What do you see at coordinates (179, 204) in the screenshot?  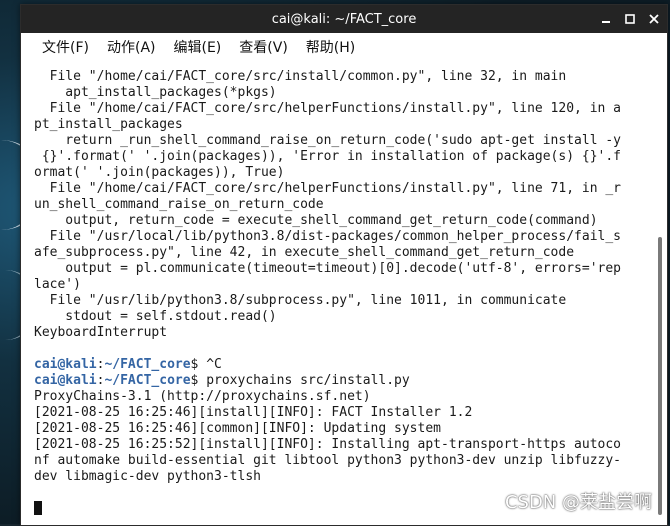 I see `terminal-line: un_shell_command_raise_on_return_code` at bounding box center [179, 204].